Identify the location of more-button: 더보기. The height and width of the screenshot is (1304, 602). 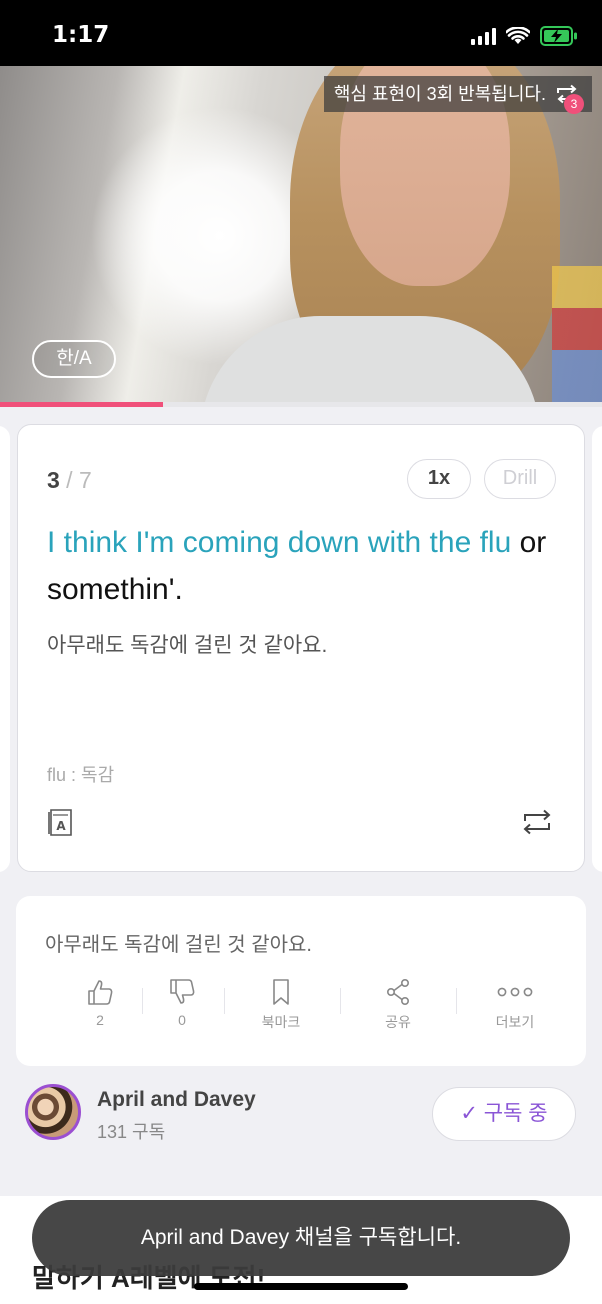
(515, 1005).